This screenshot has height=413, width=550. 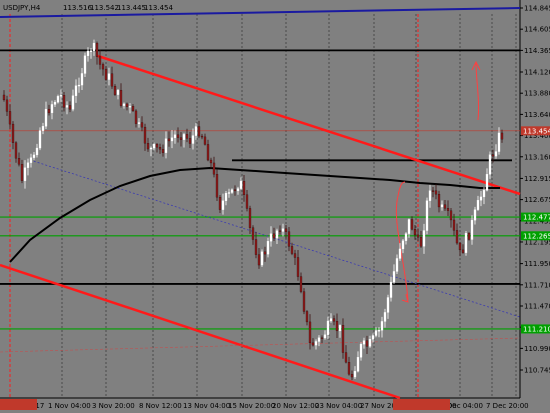 I want to click on time-tick-label: 23 Nov 04:00, so click(x=338, y=406).